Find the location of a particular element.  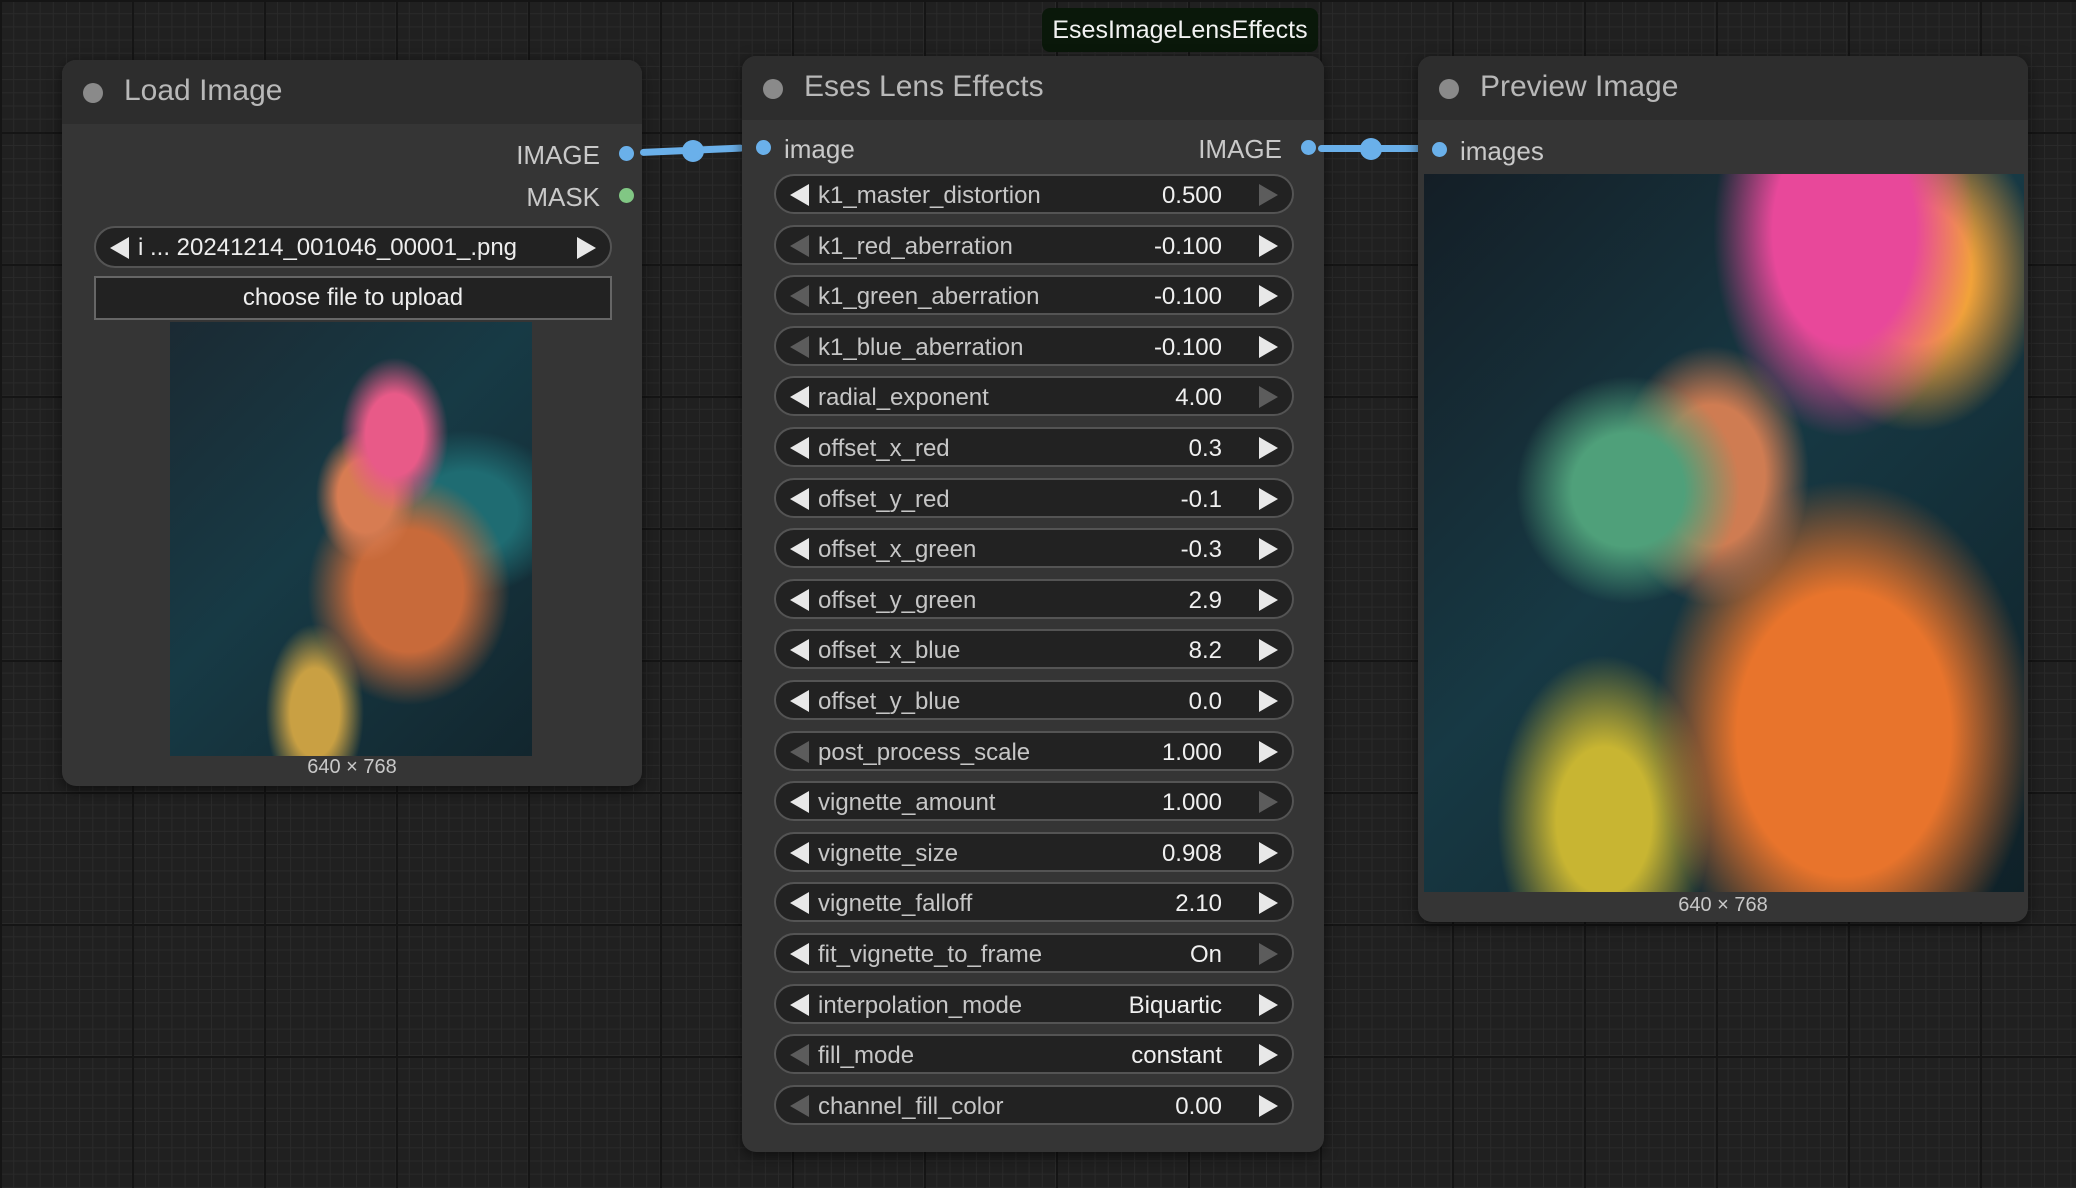

output-slot-mask is located at coordinates (626, 195).